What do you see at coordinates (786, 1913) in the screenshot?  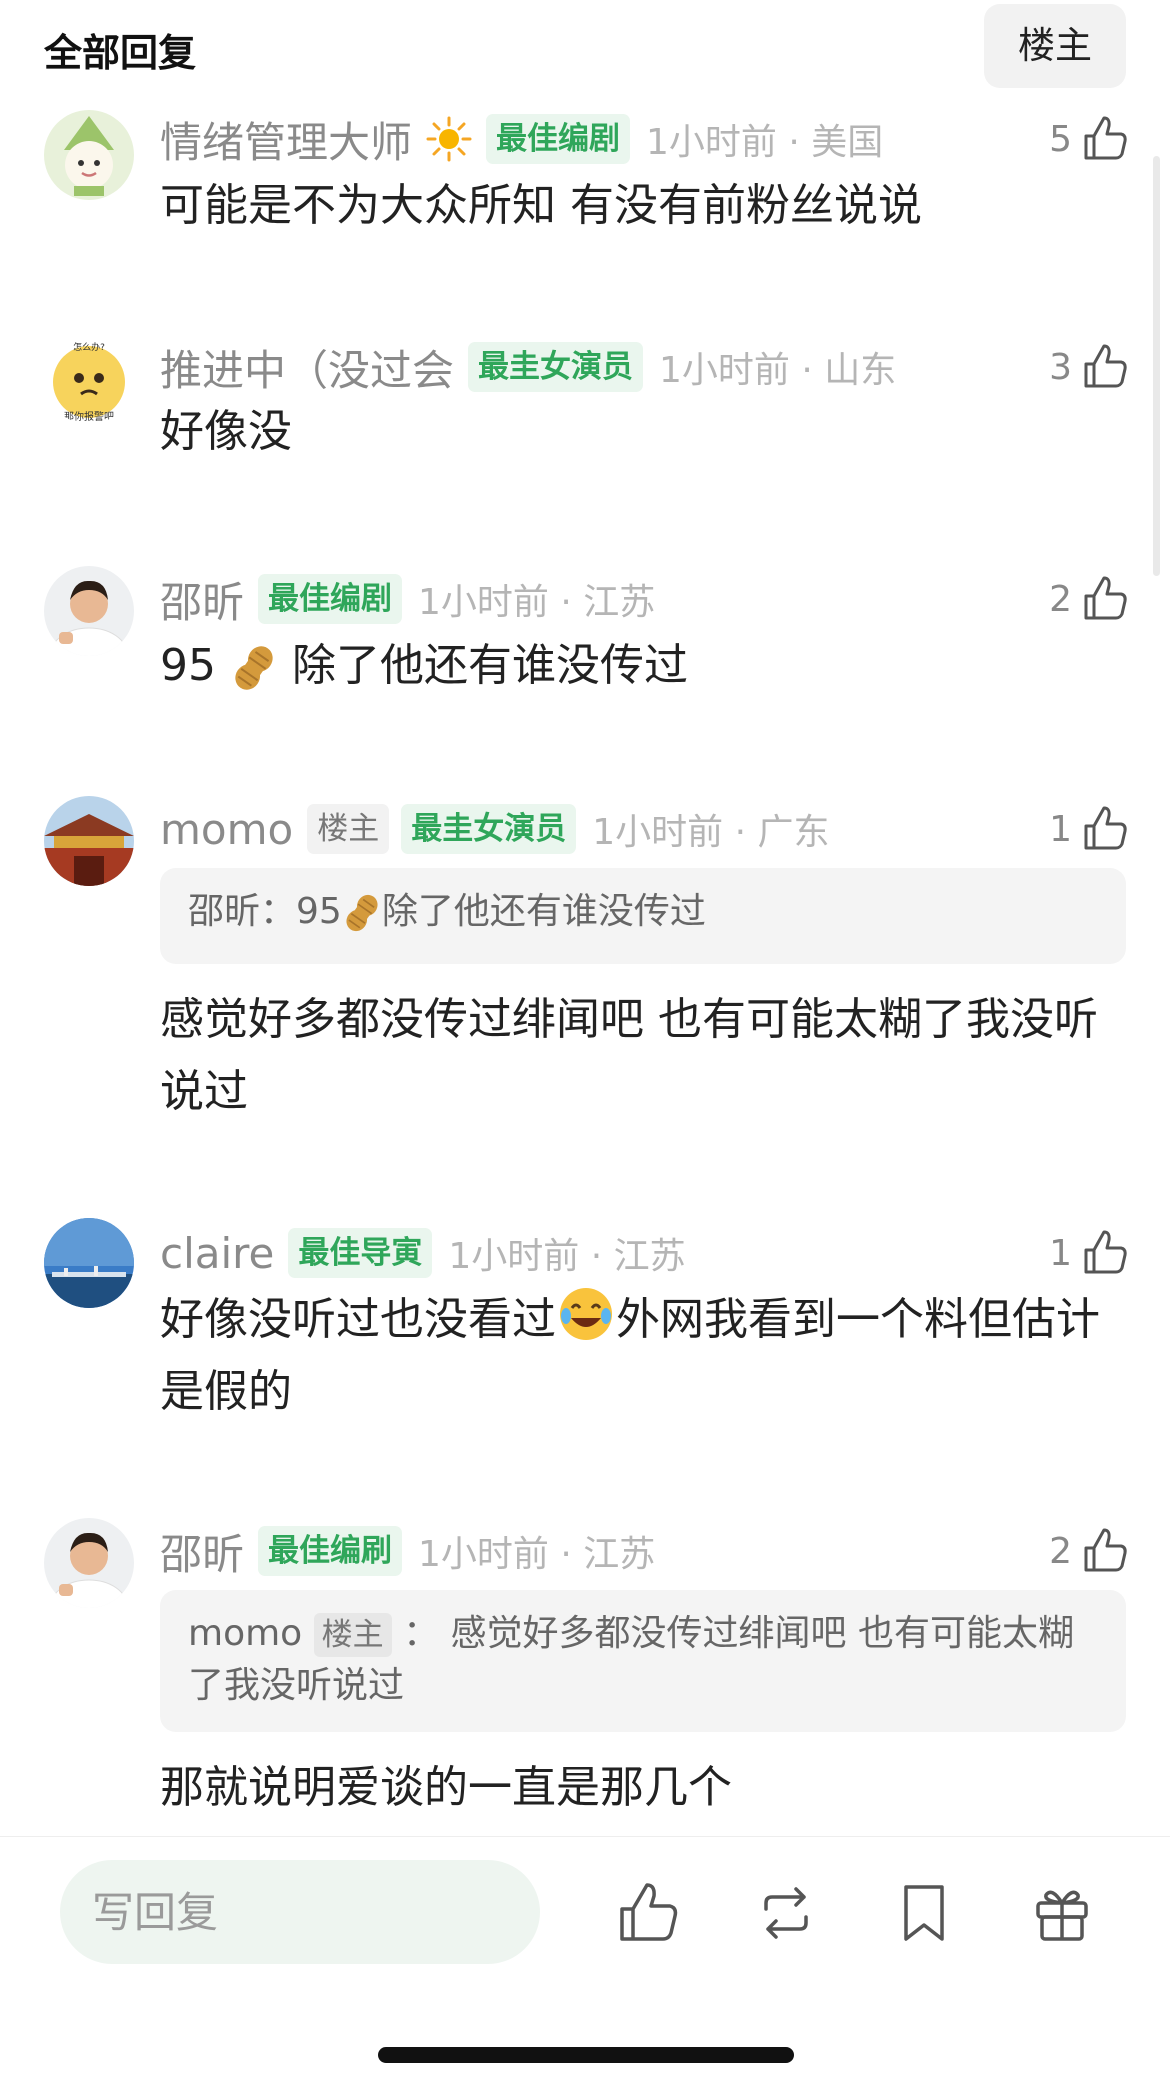 I see `repost-icon` at bounding box center [786, 1913].